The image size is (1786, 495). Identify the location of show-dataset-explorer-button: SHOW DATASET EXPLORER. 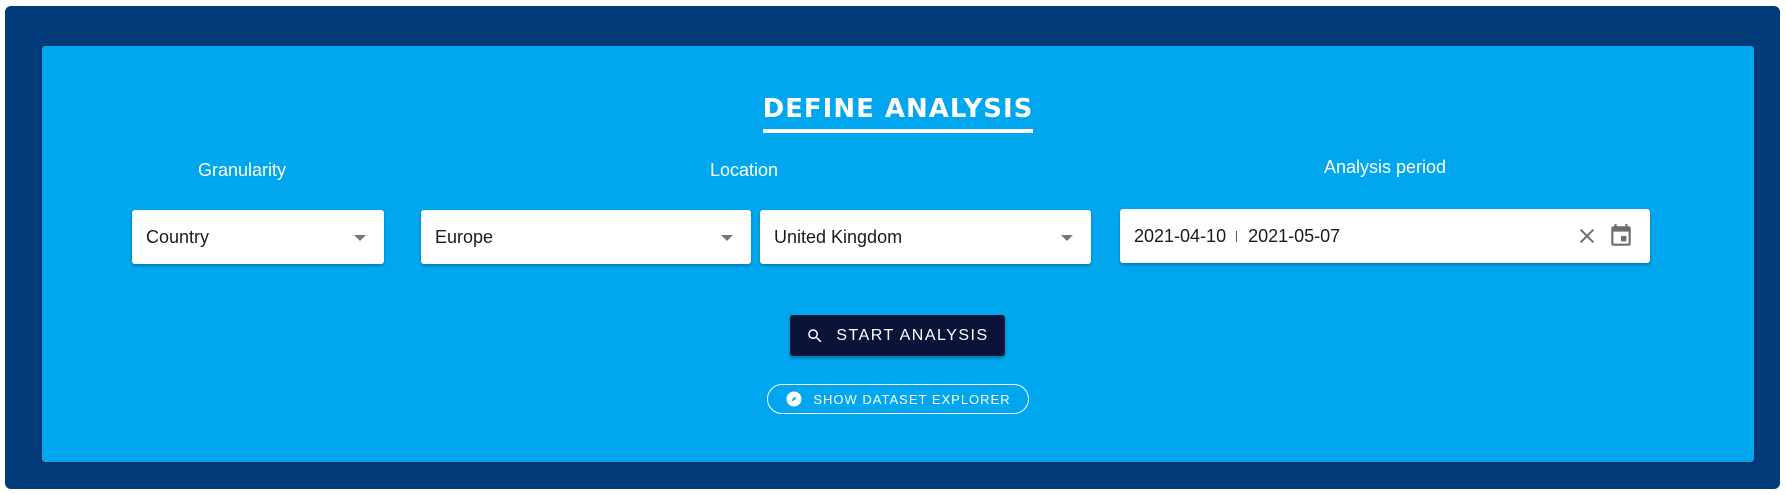
(898, 399).